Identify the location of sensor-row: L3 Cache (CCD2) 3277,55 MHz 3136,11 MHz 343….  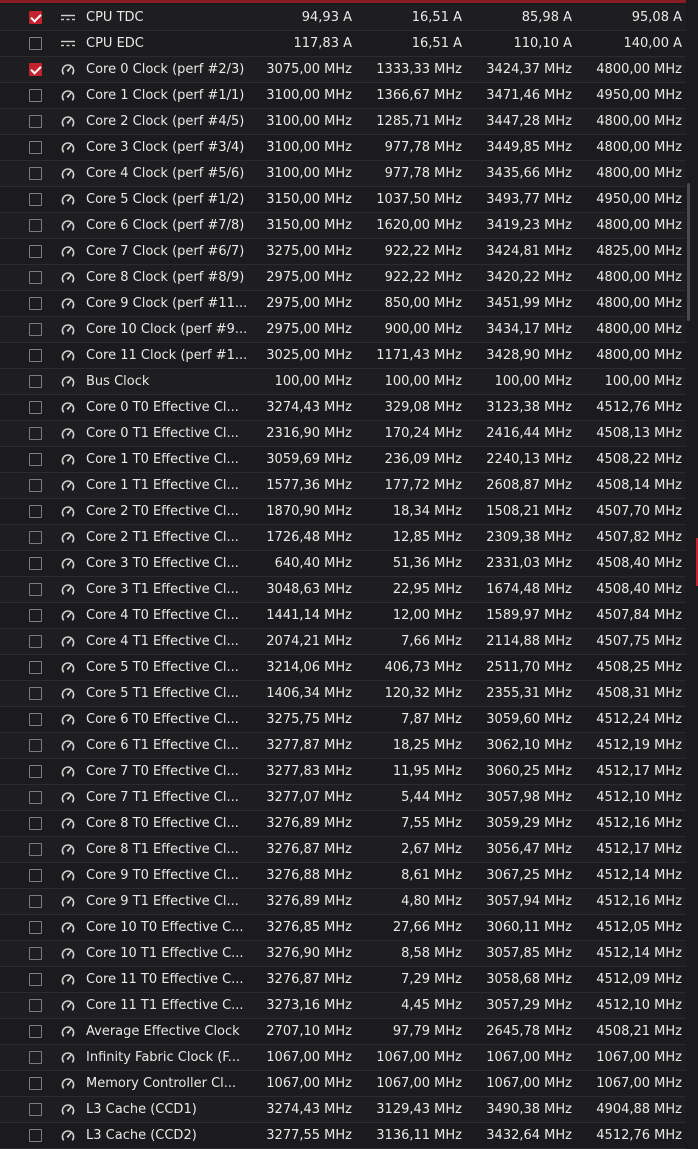
(343, 1136).